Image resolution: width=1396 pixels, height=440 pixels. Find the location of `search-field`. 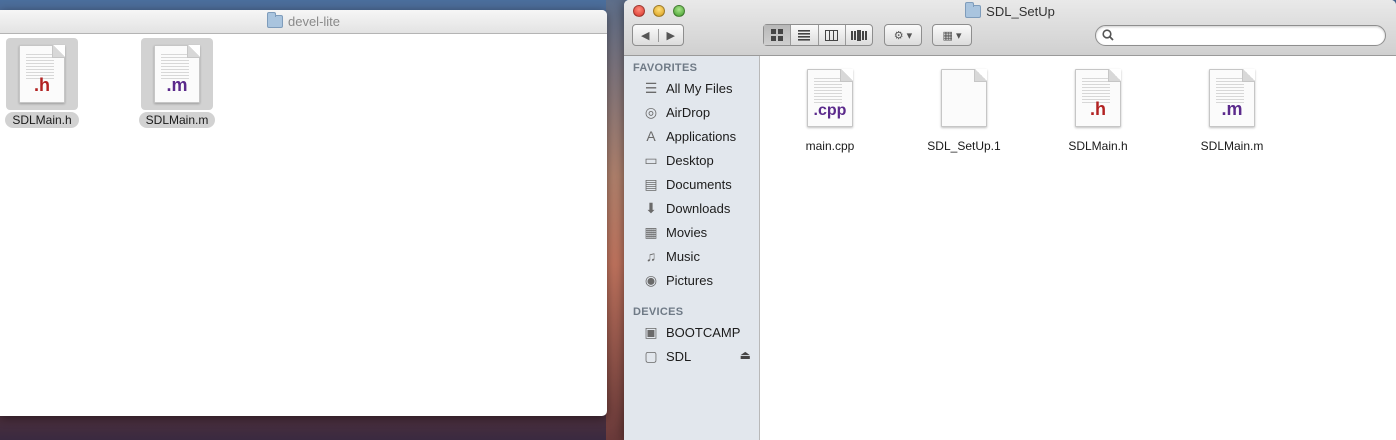

search-field is located at coordinates (1240, 35).